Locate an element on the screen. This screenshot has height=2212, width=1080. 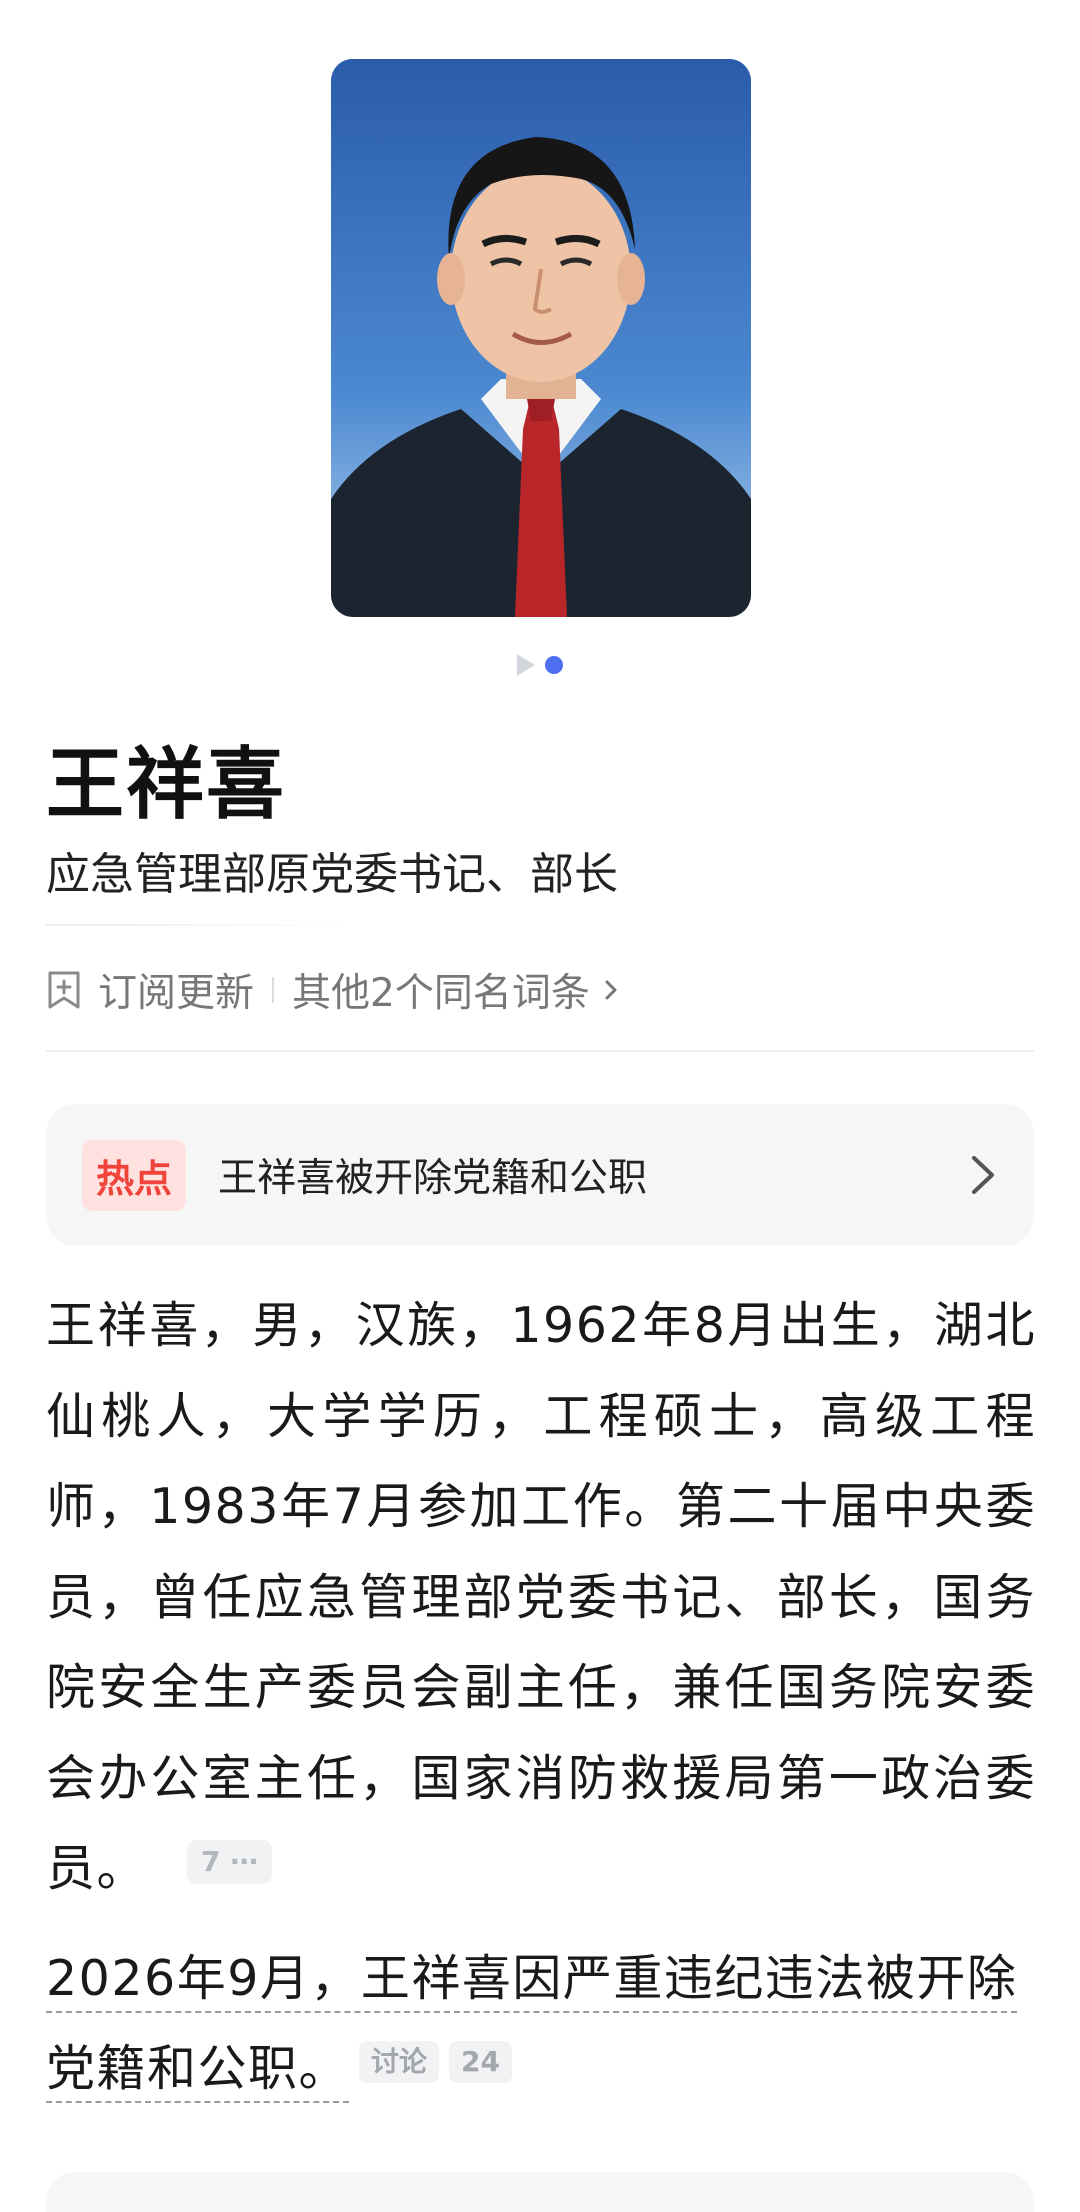
section-divider is located at coordinates (540, 1051).